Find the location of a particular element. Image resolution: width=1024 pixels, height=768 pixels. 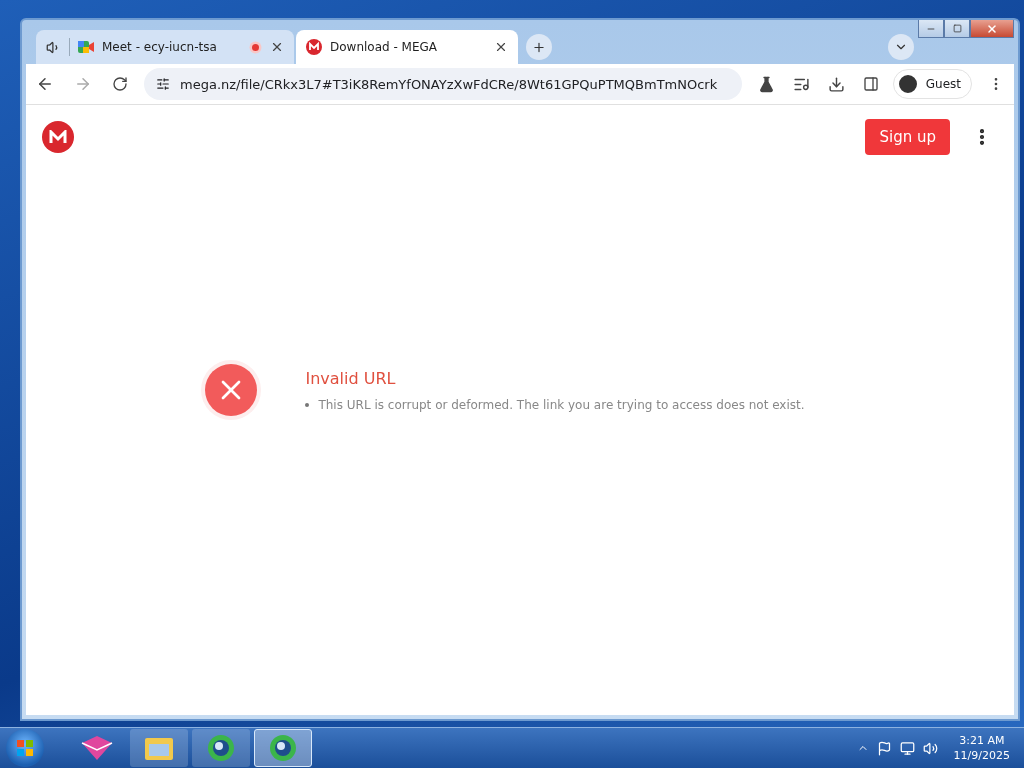

error-icon is located at coordinates (231, 390).